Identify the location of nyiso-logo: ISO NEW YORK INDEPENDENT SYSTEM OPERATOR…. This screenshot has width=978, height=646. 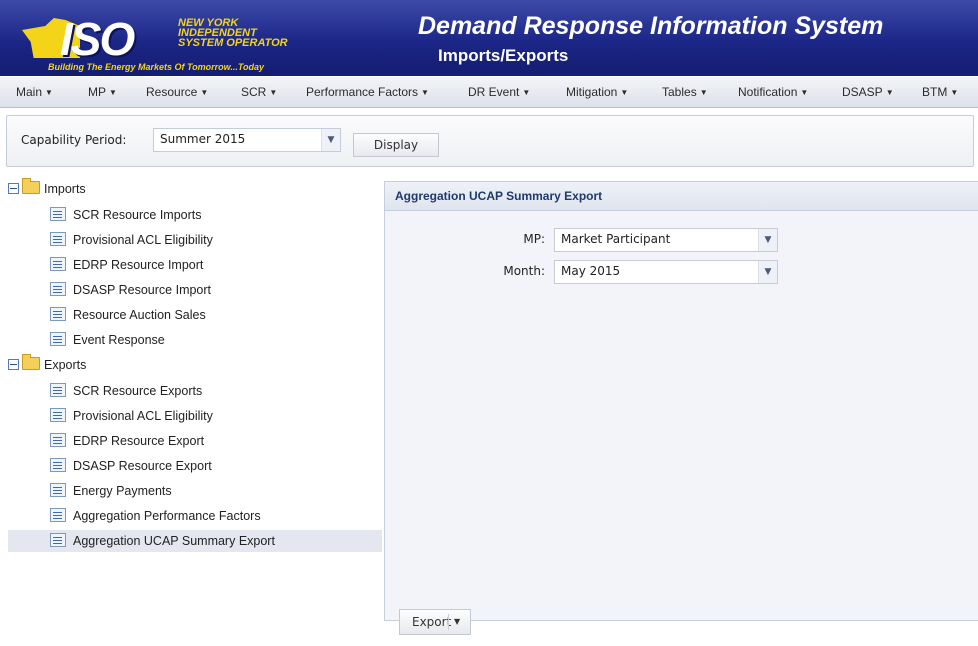
(201, 39).